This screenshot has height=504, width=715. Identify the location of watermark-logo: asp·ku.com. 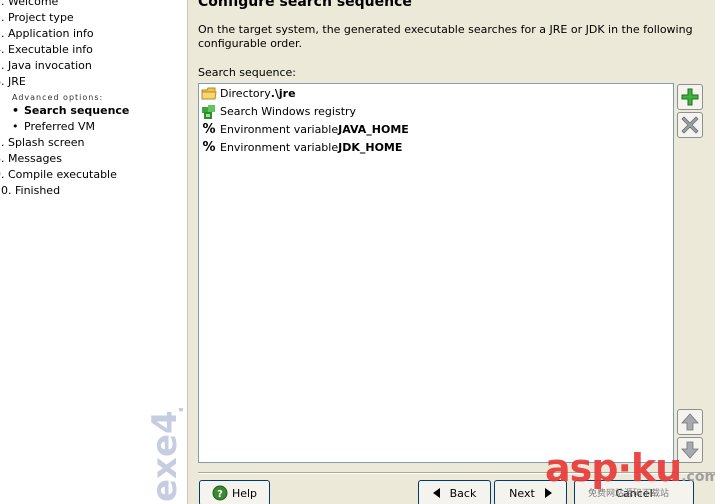
(630, 468).